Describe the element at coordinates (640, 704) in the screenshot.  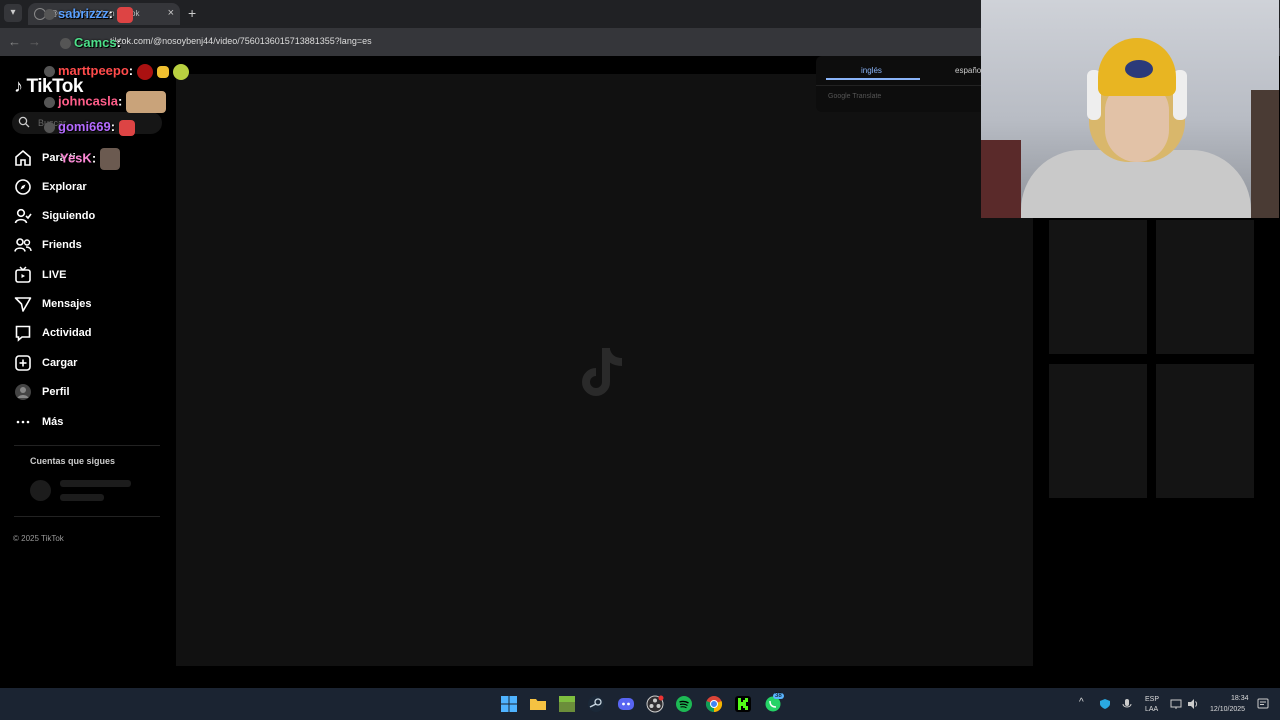
I see `windows-taskbar: 38 ^ ESP LAA 18:34 12/10/2025` at that location.